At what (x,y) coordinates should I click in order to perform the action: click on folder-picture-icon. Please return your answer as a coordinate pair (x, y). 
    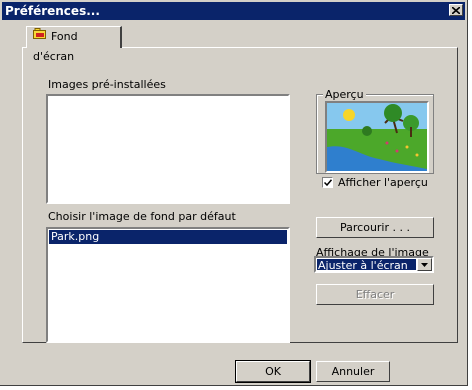
    Looking at the image, I should click on (40, 37).